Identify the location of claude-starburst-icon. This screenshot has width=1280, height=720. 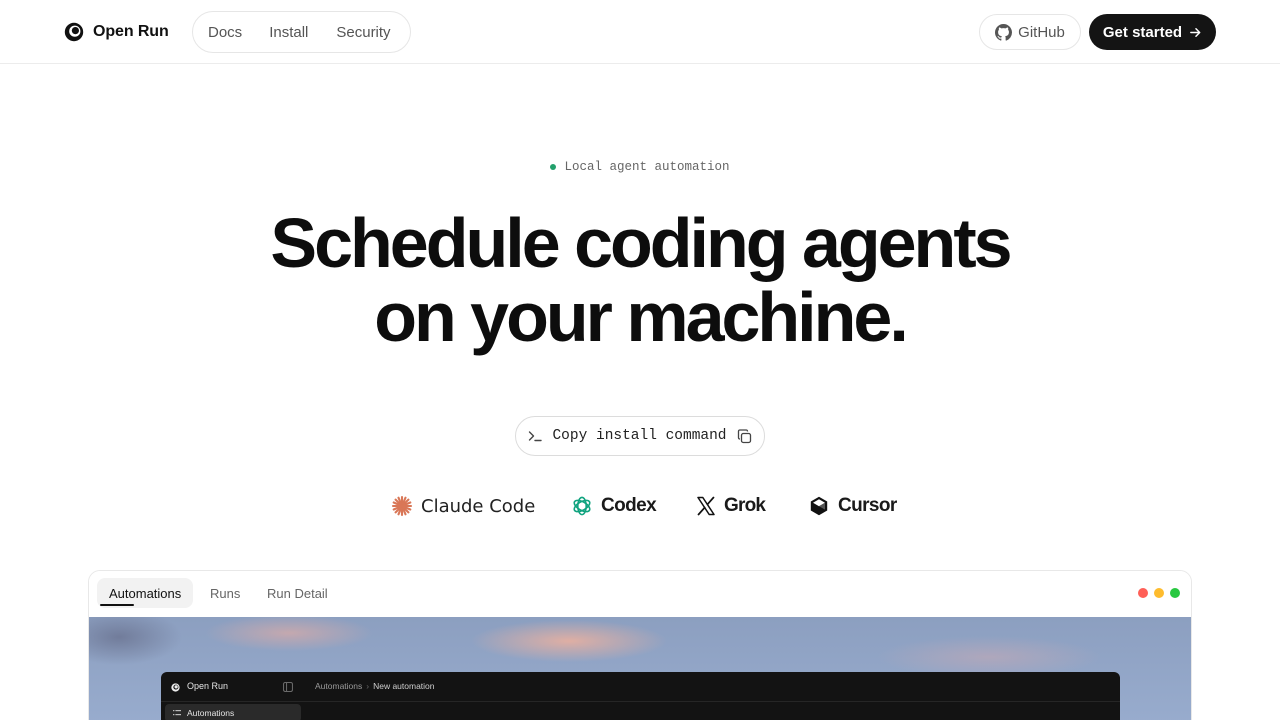
(402, 506).